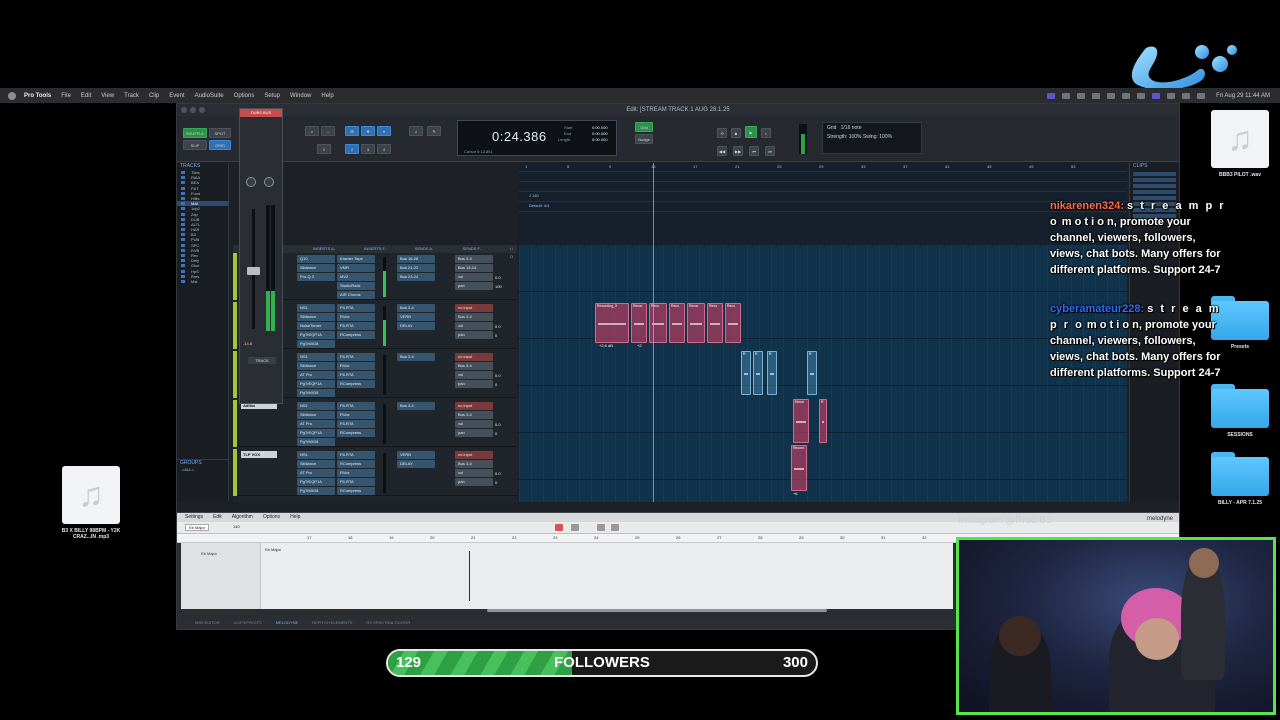  I want to click on zoom-preset-button: 4, so click(384, 149).